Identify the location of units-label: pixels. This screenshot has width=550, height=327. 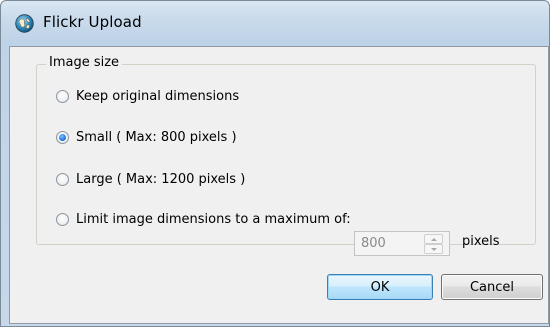
(481, 241).